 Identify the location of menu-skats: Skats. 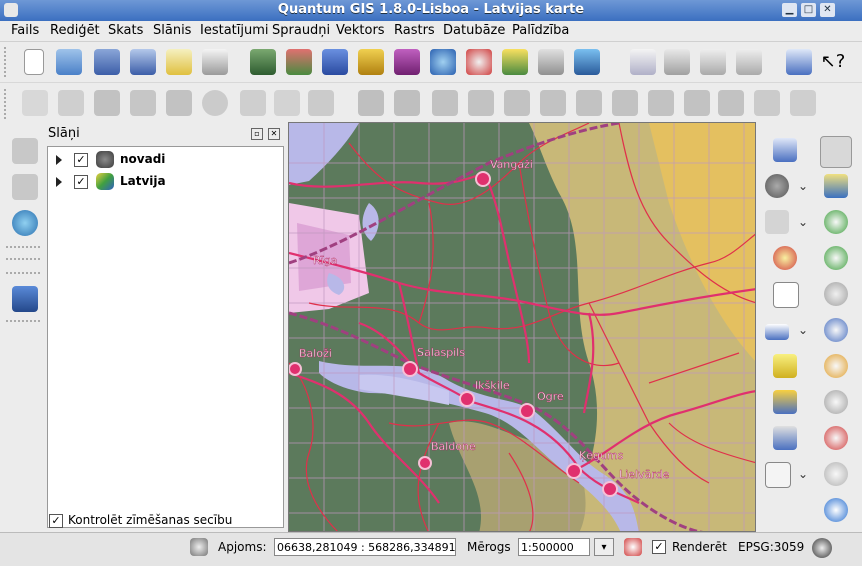
(125, 30).